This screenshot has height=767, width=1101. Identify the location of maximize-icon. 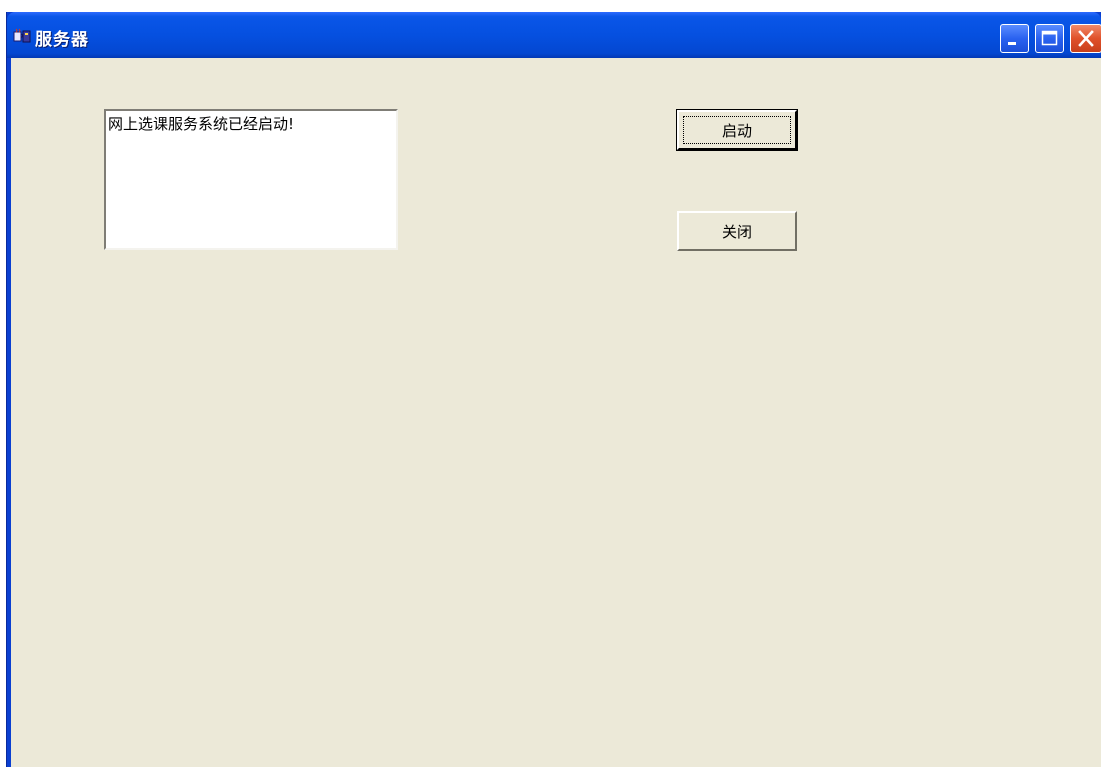
(1049, 38).